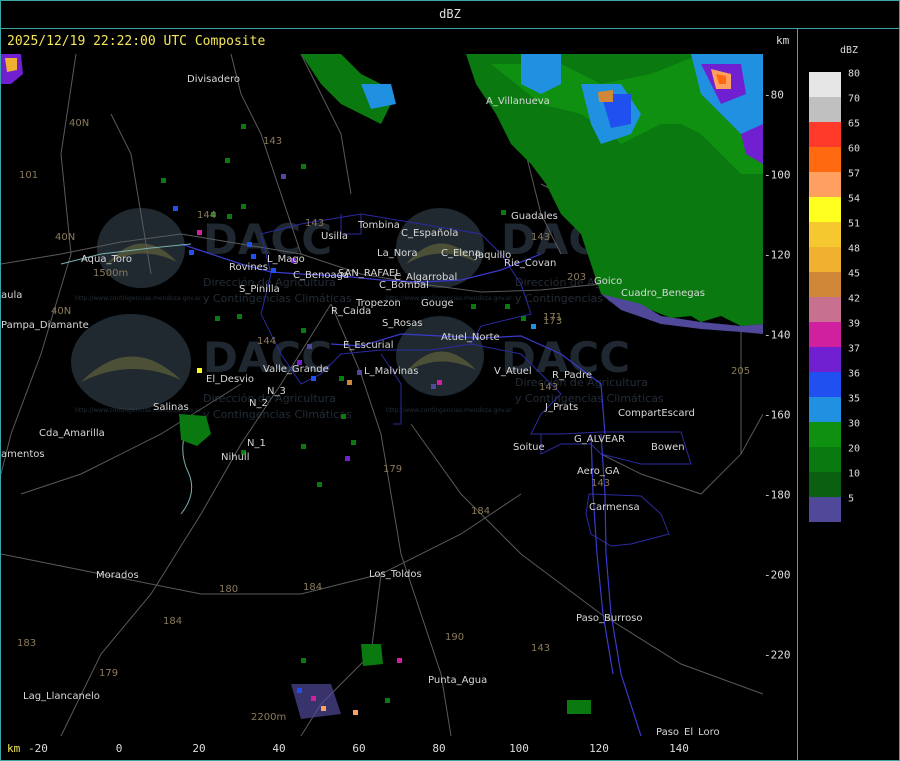 Image resolution: width=900 pixels, height=761 pixels. What do you see at coordinates (437, 303) in the screenshot?
I see `place-label: Gouge` at bounding box center [437, 303].